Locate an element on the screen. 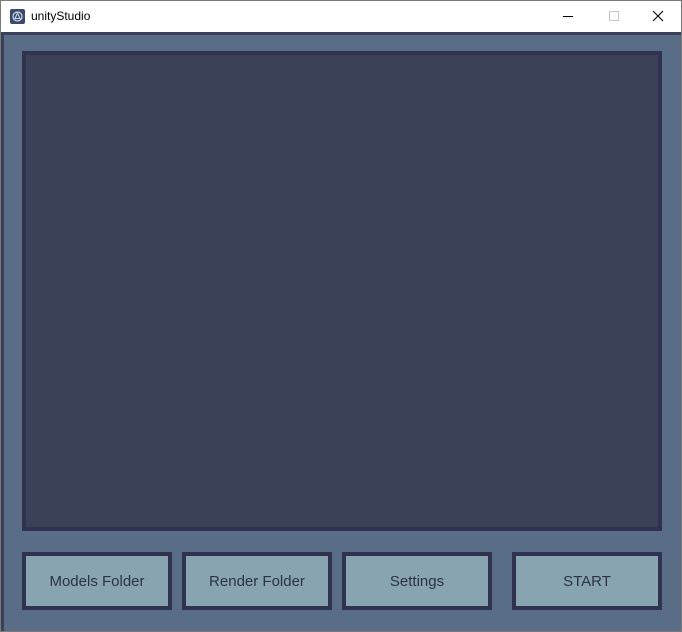 The width and height of the screenshot is (682, 632). title-bar: unityStudio is located at coordinates (341, 16).